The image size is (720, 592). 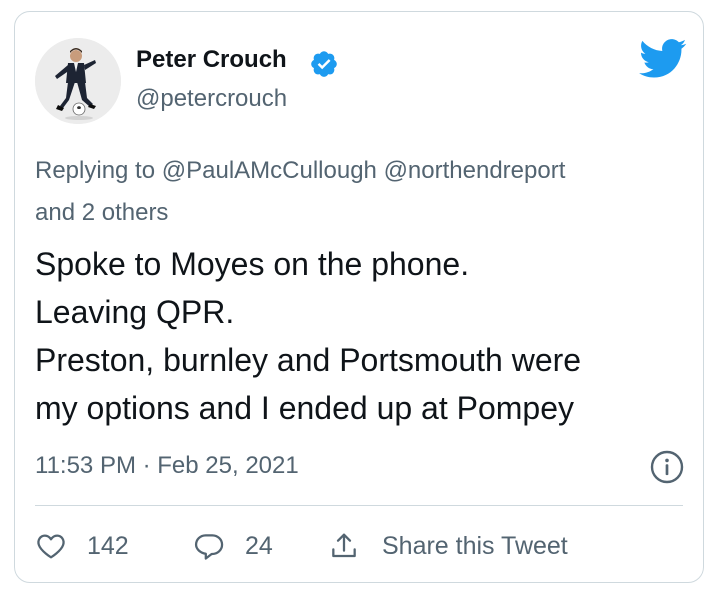 I want to click on tweet-text-line: Preston, burnley and Portsmouth were, so click(x=308, y=360).